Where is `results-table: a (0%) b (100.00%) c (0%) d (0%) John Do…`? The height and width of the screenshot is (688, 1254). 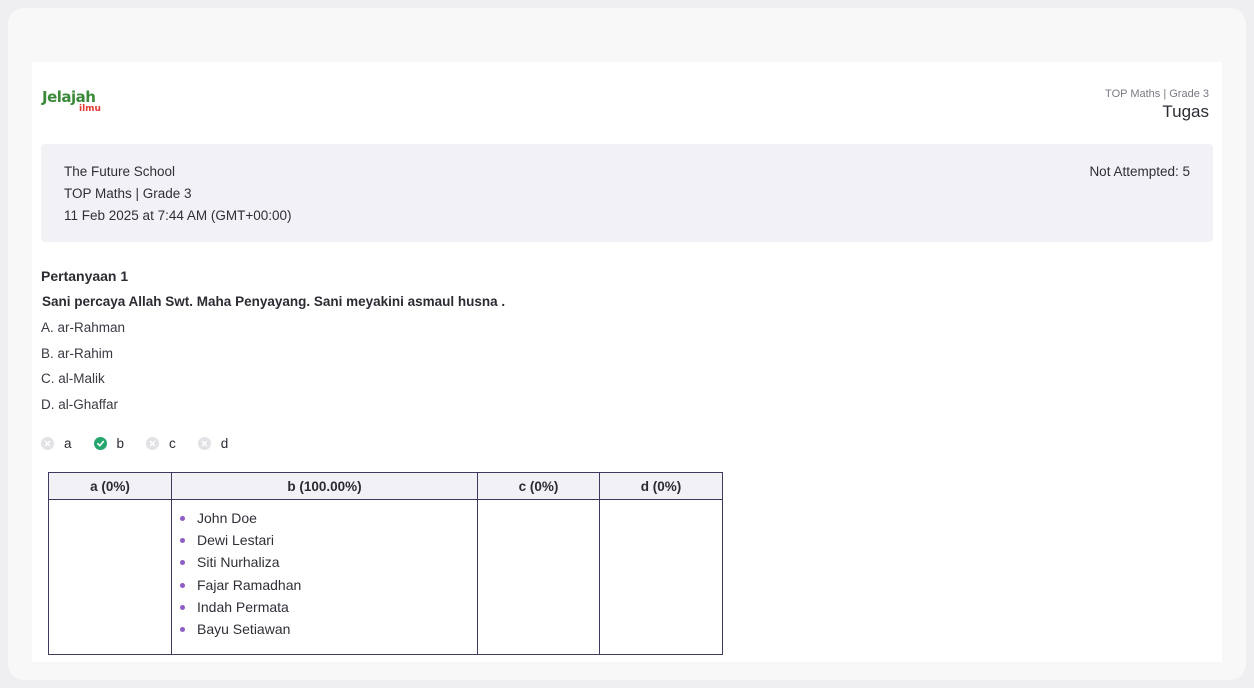
results-table: a (0%) b (100.00%) c (0%) d (0%) John Do… is located at coordinates (385, 563).